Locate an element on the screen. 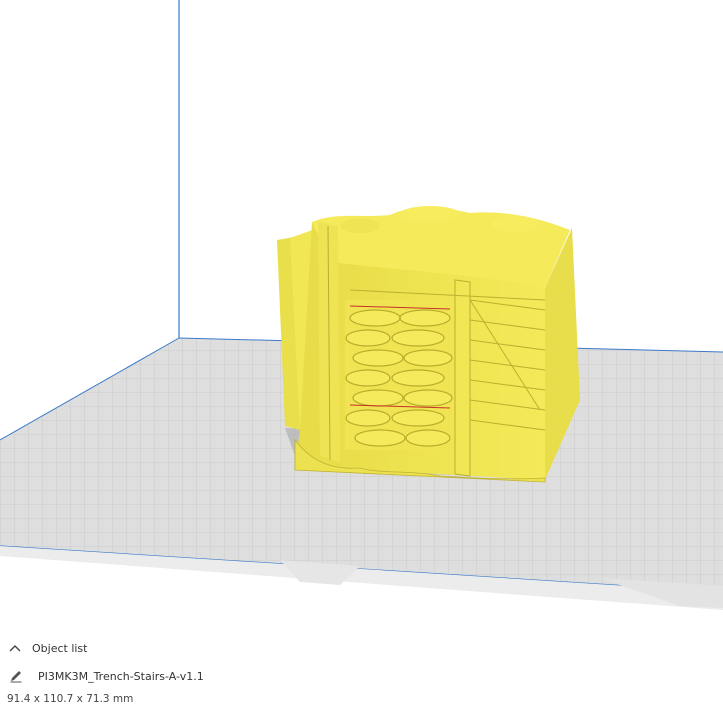  object-list-label: Object list is located at coordinates (59, 648).